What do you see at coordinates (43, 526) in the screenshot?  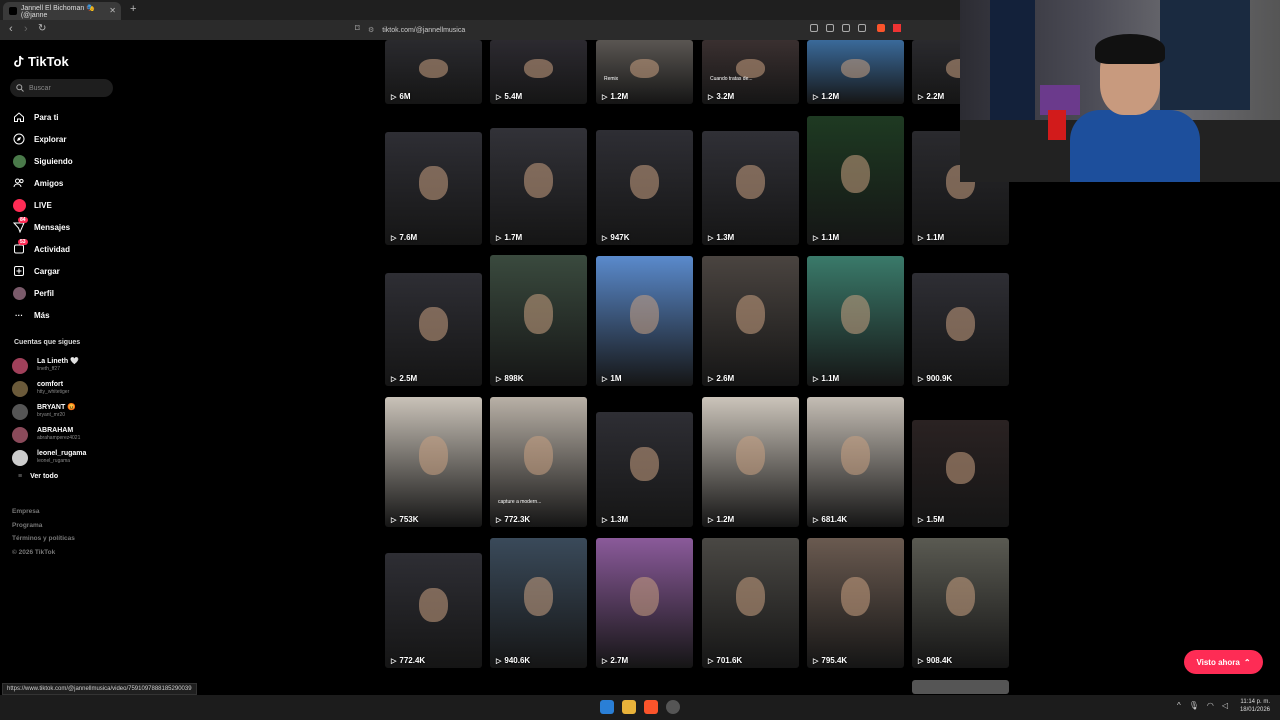 I see `footer-link-programa: Programa` at bounding box center [43, 526].